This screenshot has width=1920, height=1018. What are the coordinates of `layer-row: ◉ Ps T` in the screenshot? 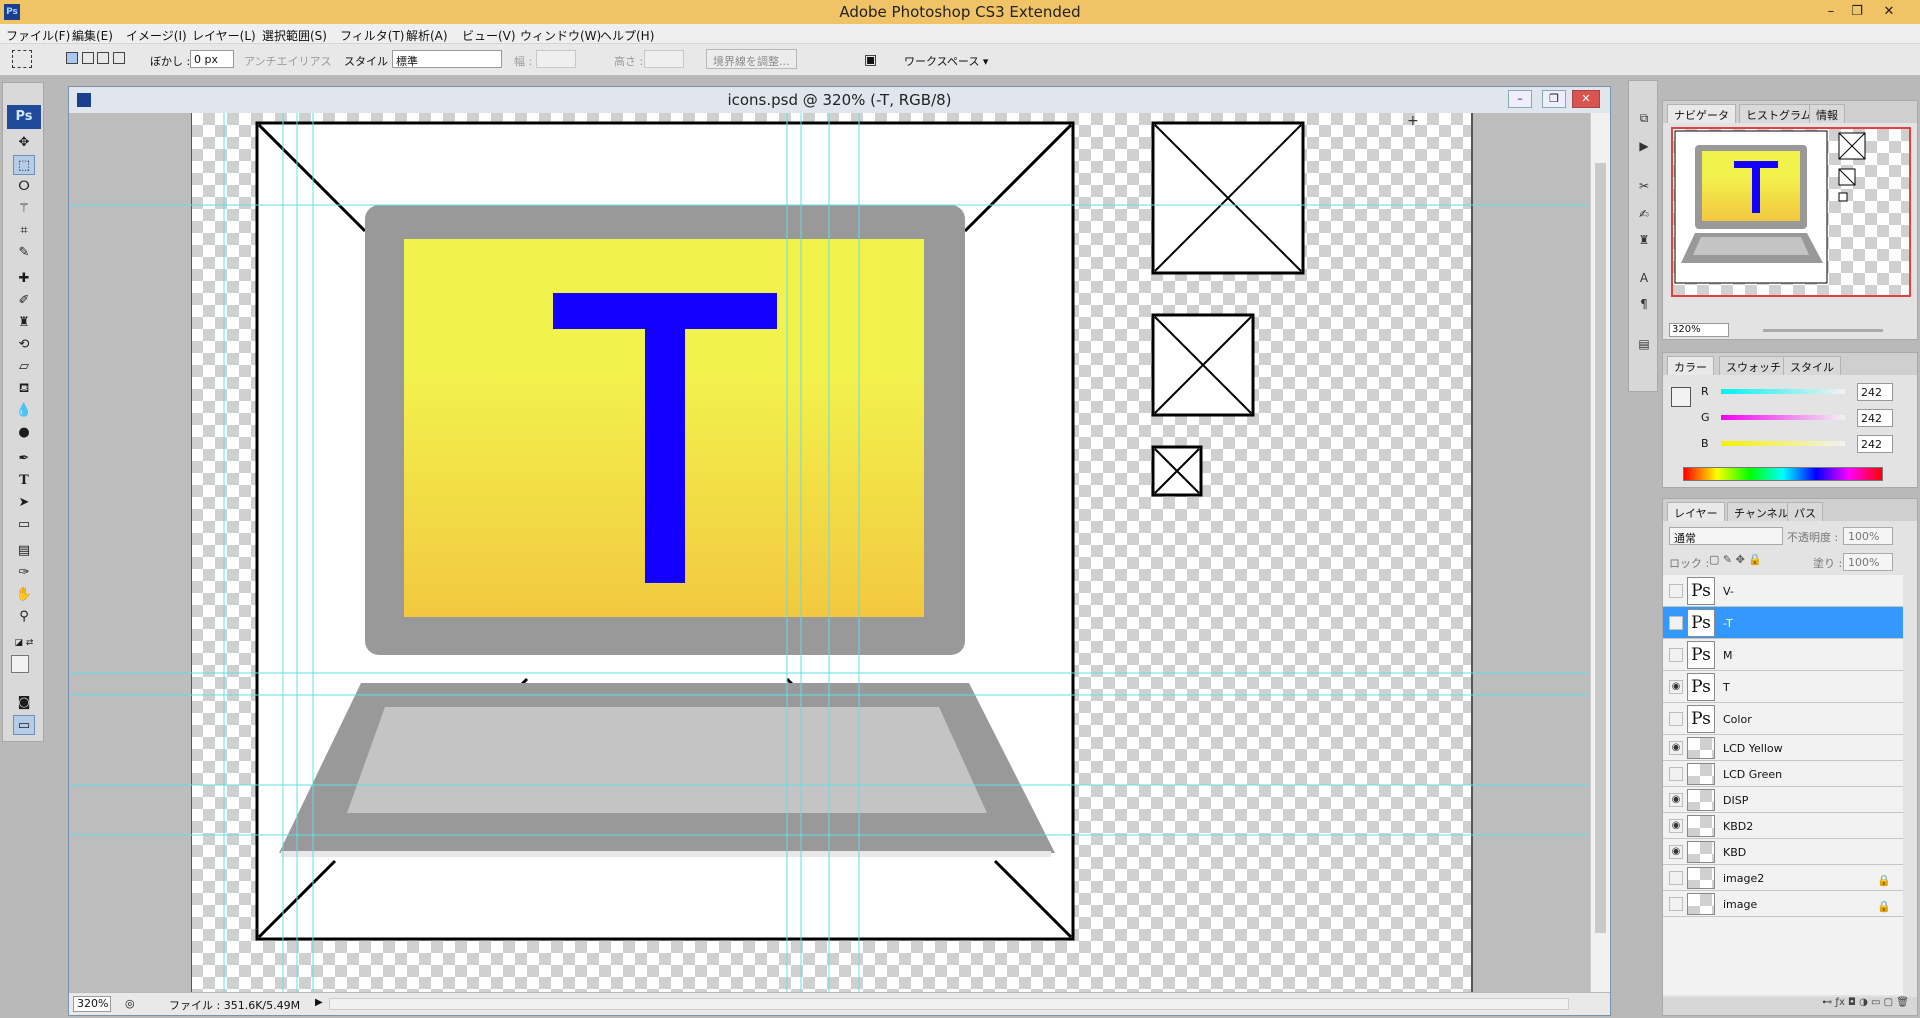 It's located at (1783, 687).